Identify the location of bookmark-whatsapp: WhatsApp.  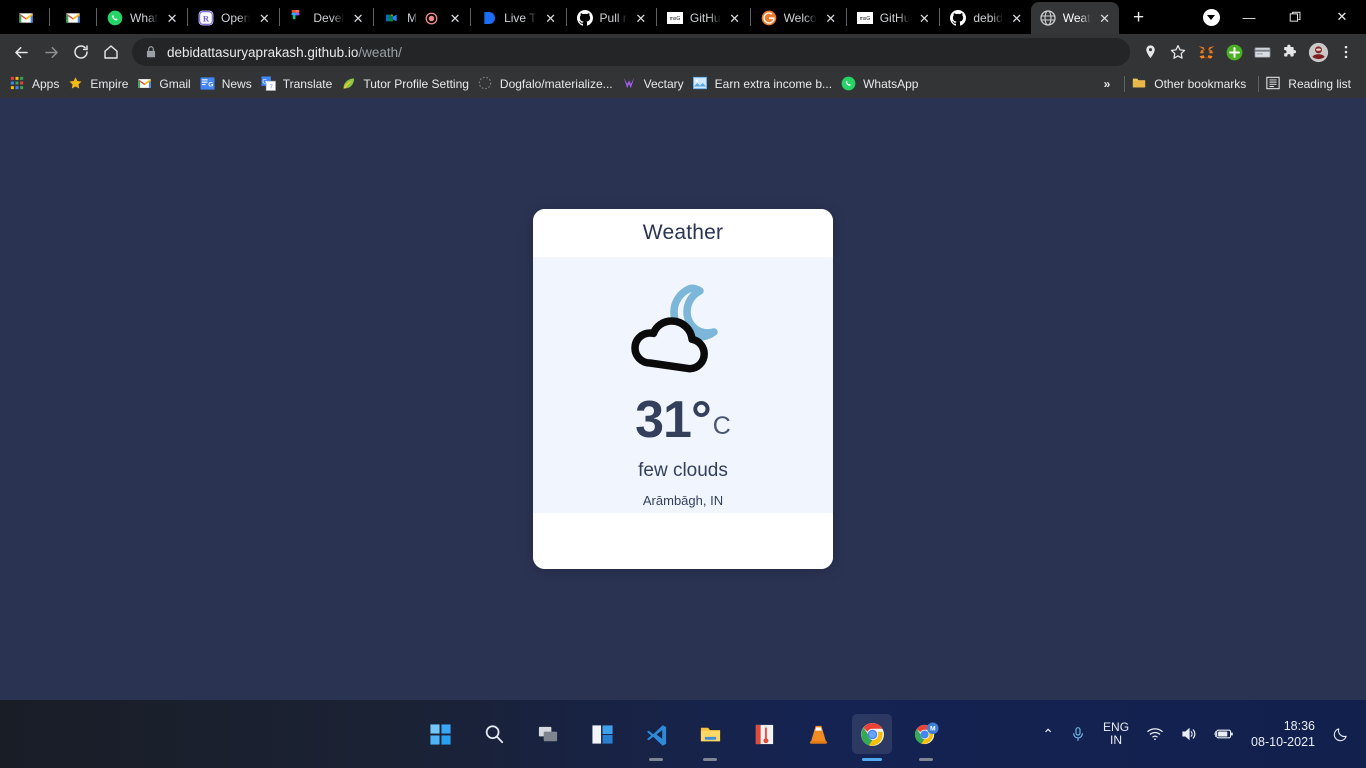
(882, 84).